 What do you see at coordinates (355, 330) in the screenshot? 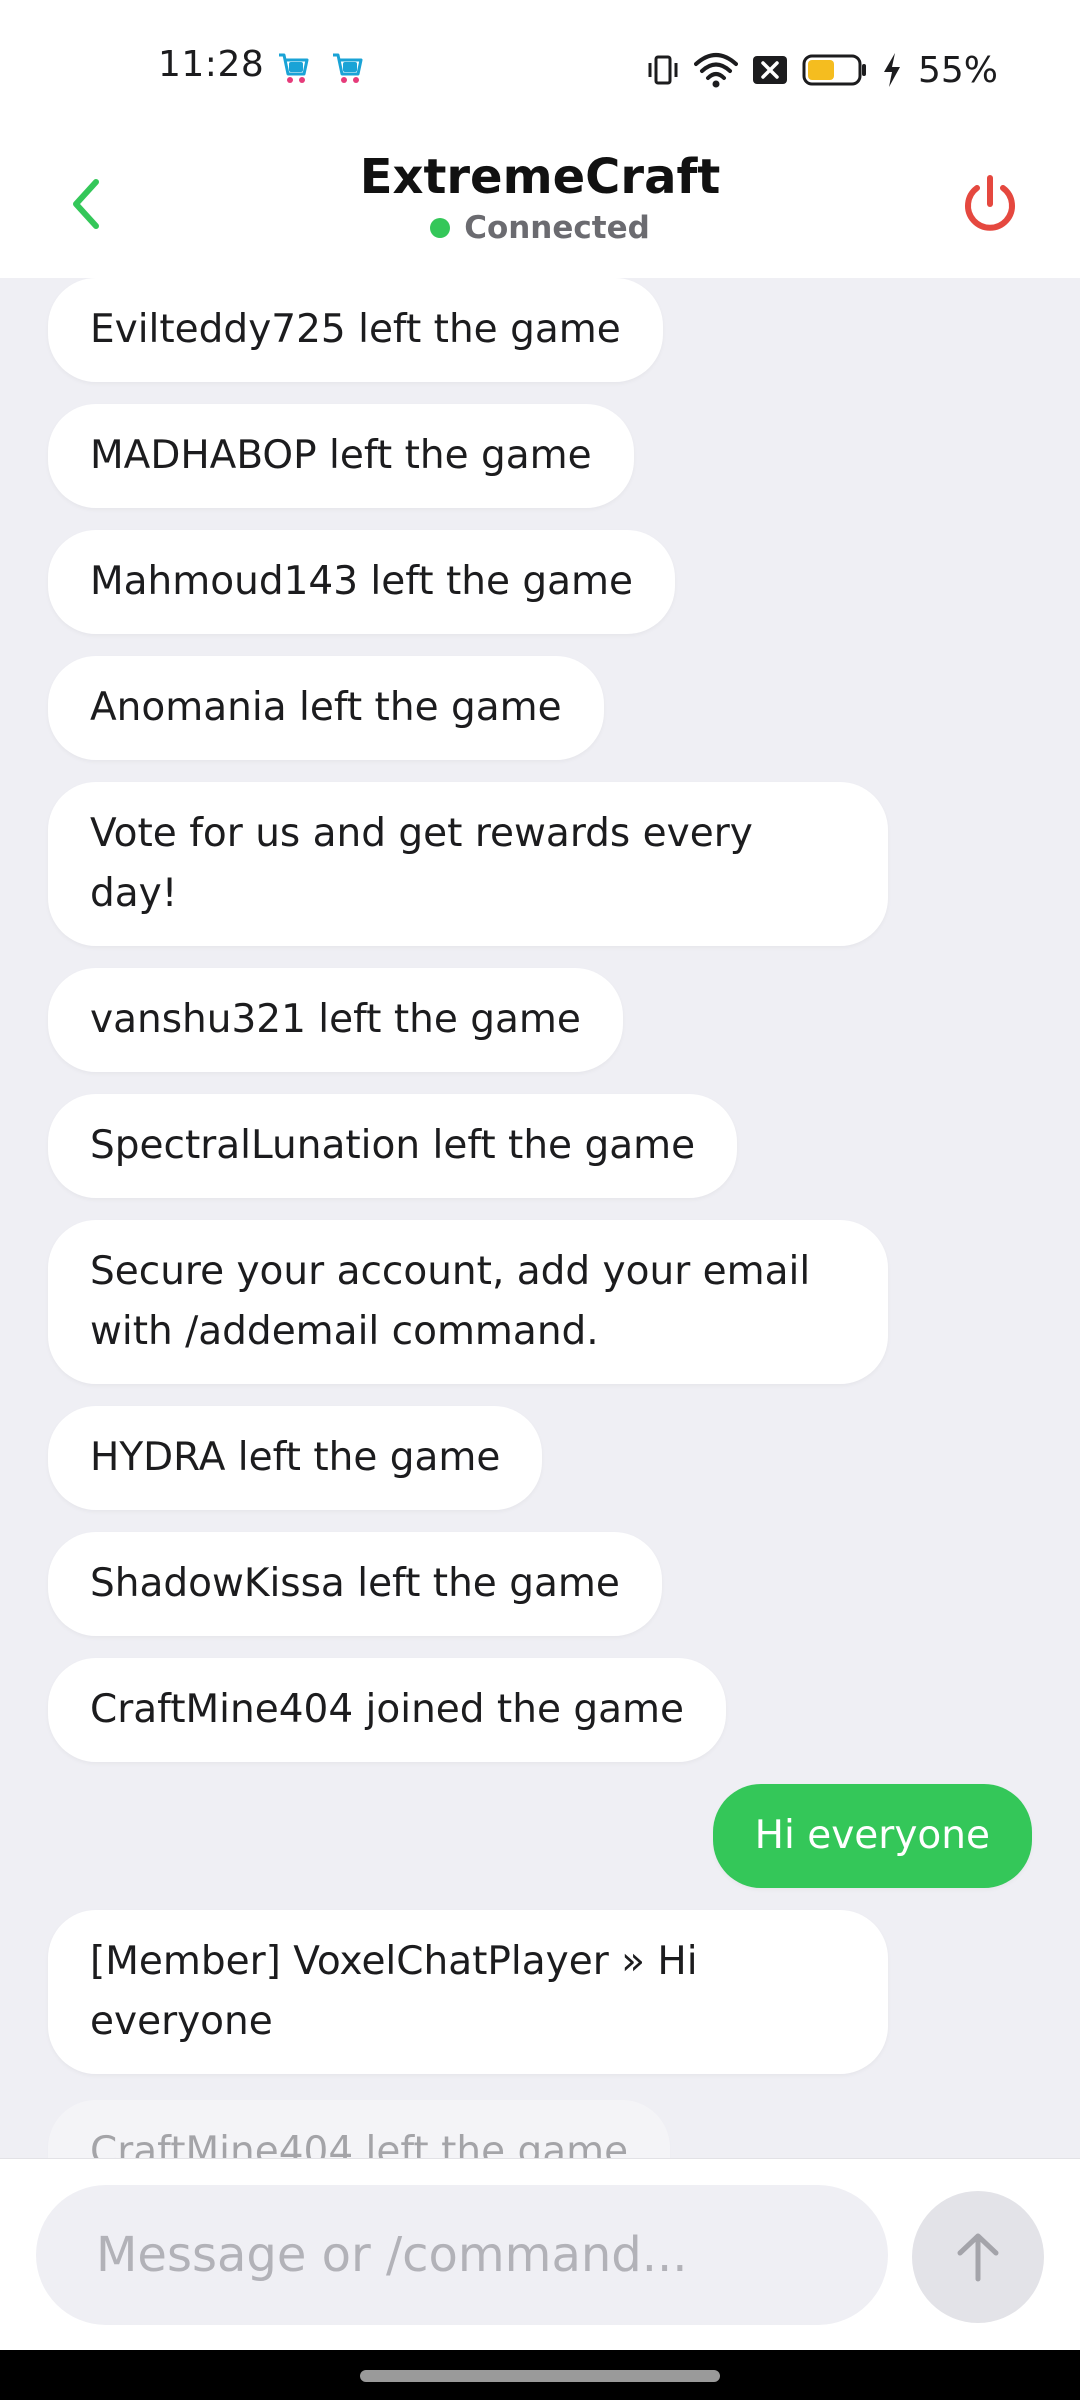
I see `message-bubble: Evilteddy725 left the game` at bounding box center [355, 330].